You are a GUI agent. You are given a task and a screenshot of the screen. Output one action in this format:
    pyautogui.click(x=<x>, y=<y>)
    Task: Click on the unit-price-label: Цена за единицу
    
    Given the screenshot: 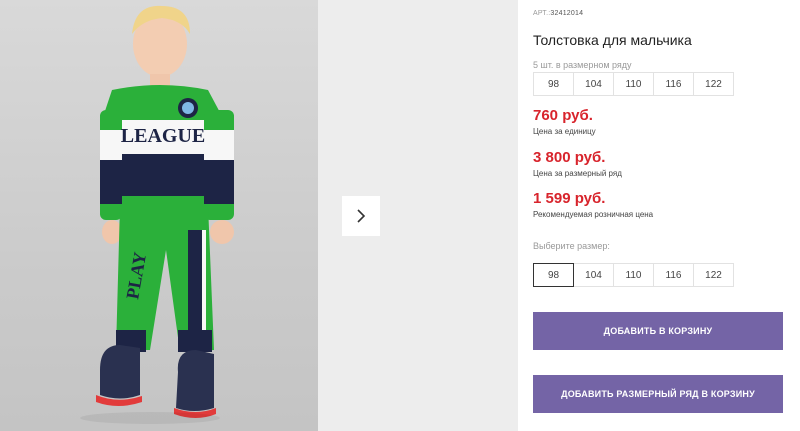 What is the action you would take?
    pyautogui.click(x=564, y=131)
    